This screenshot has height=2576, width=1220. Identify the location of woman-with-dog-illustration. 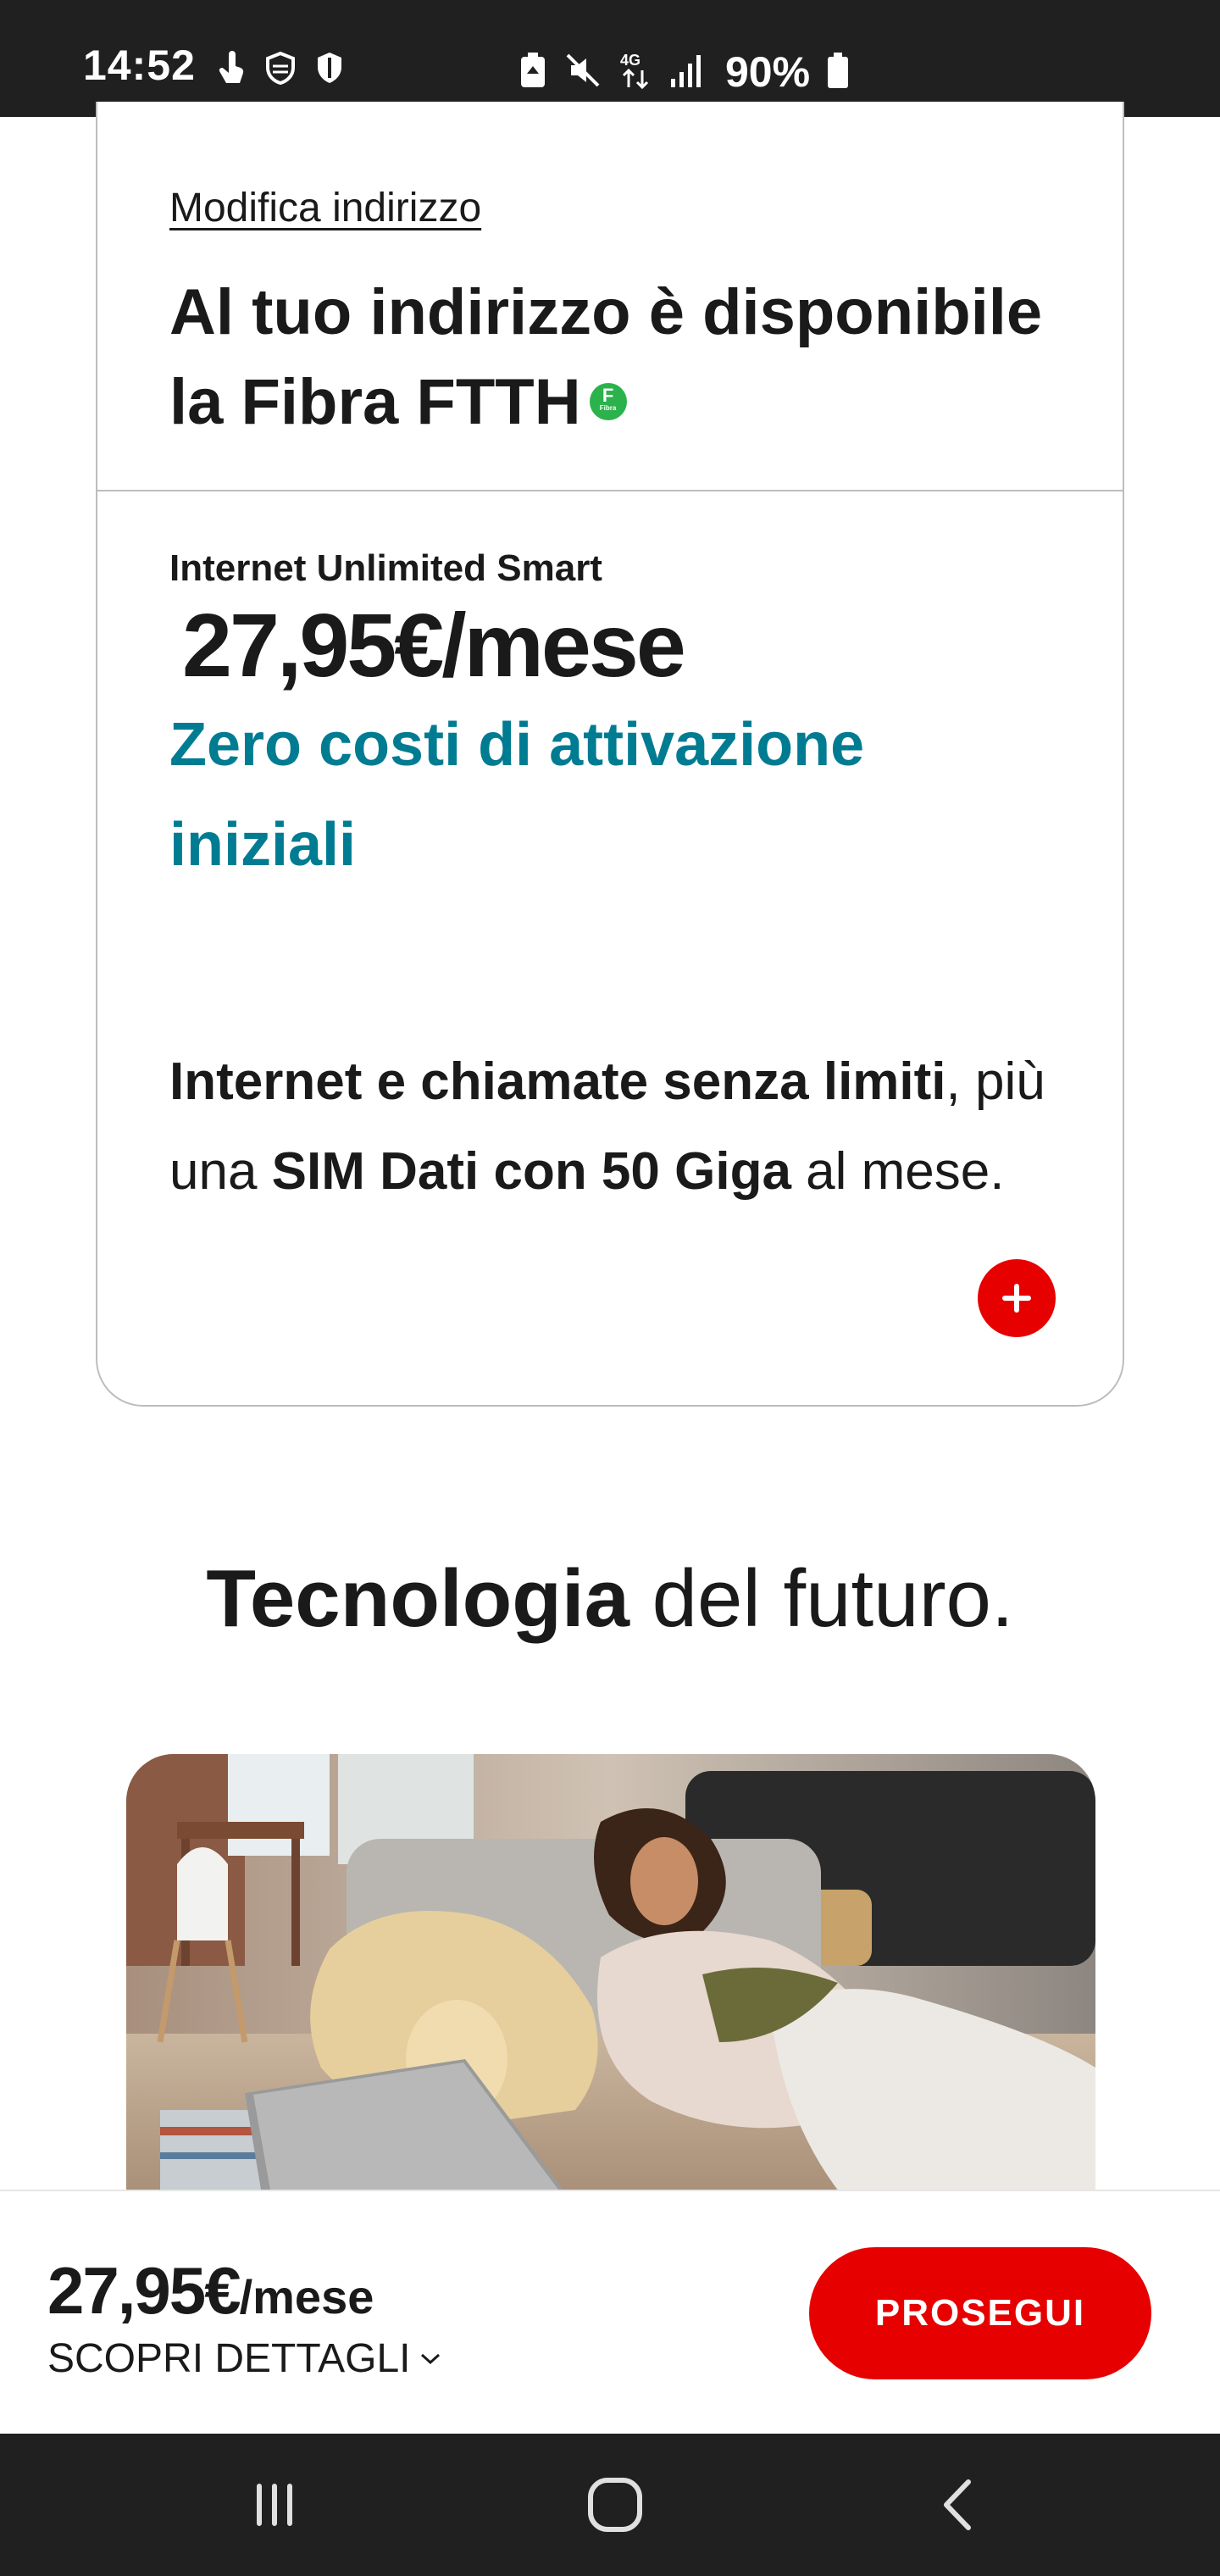
(610, 1974).